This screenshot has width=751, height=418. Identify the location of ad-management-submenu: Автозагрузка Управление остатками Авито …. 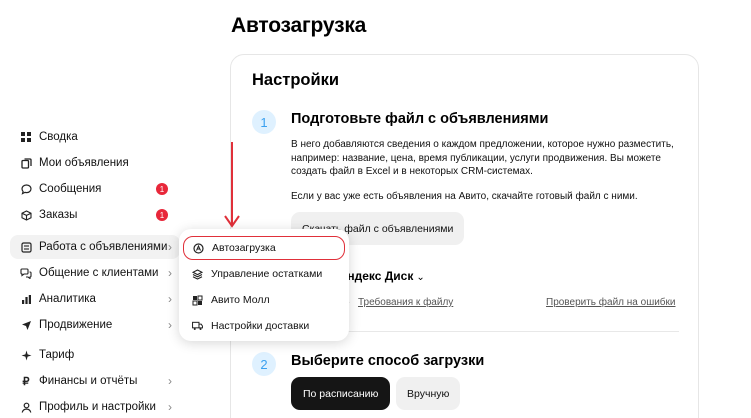
(264, 285).